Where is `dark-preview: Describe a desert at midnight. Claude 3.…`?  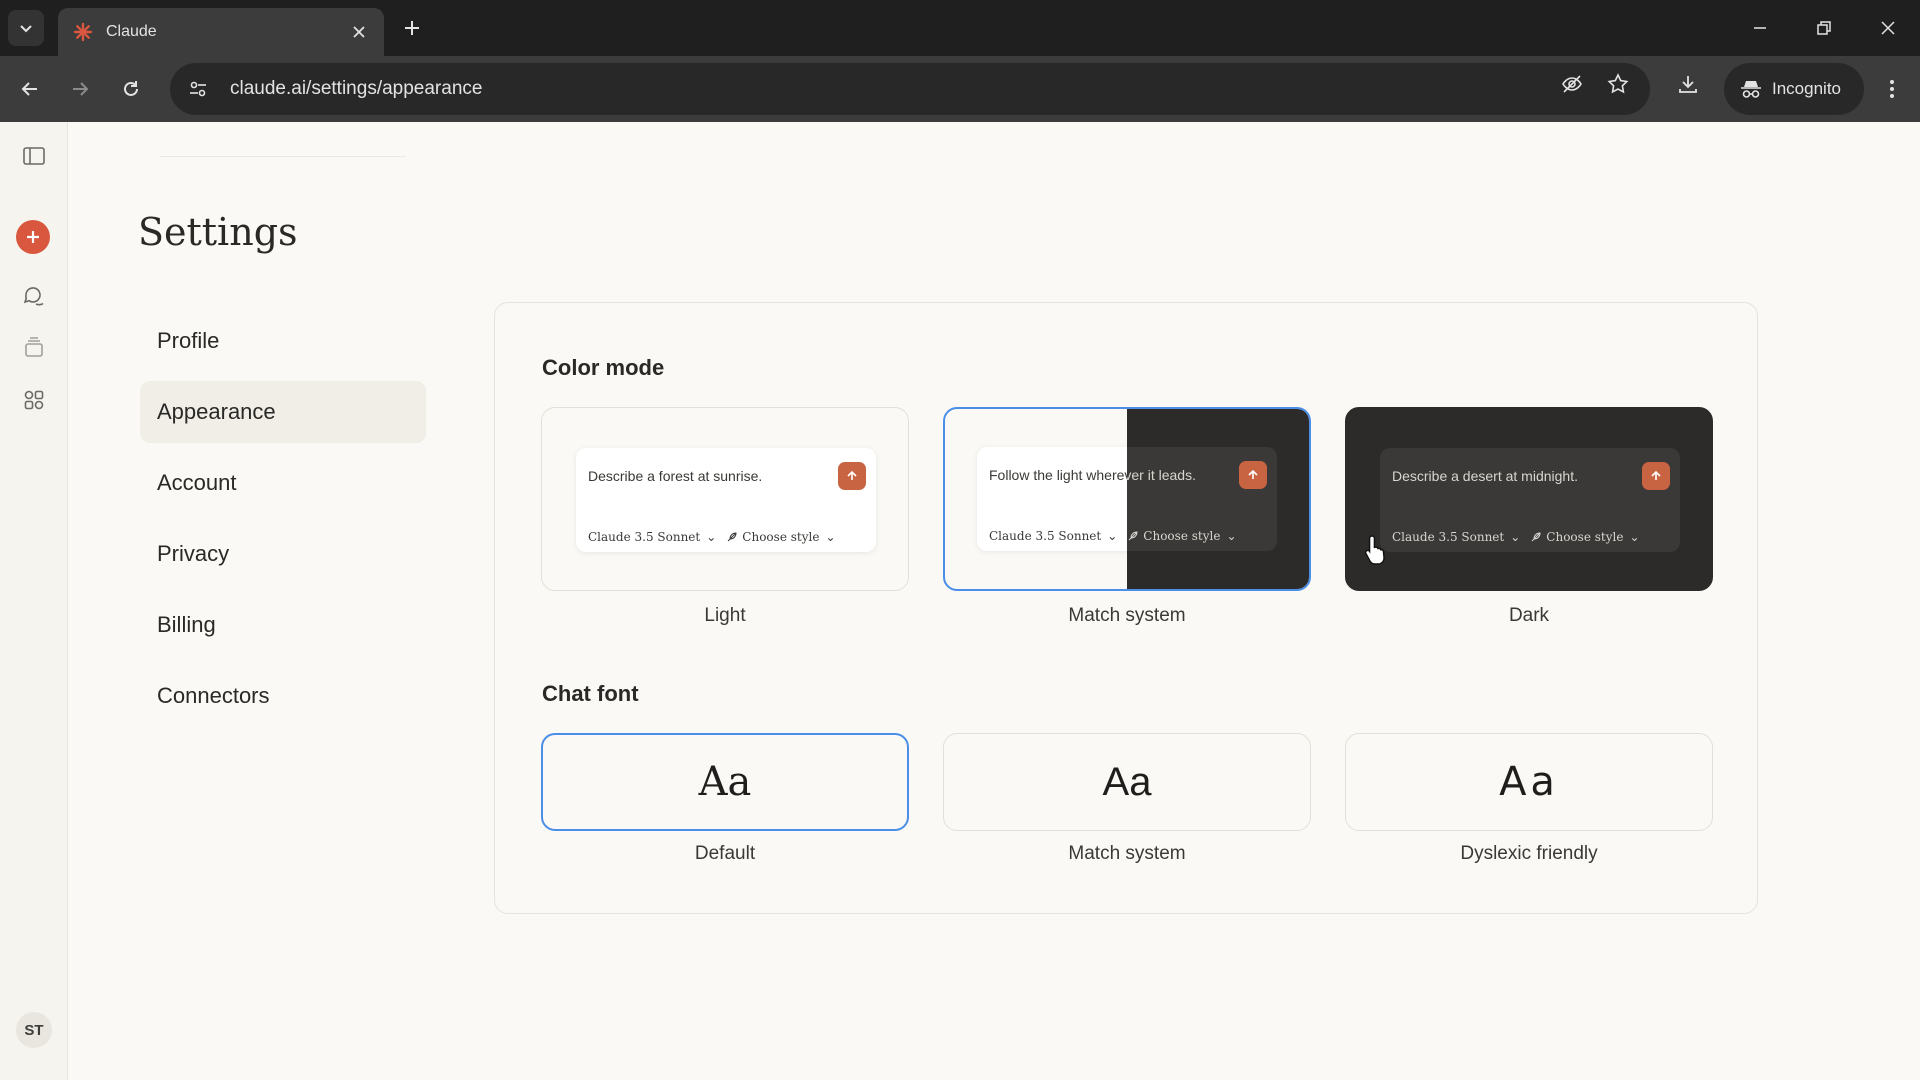
dark-preview: Describe a desert at midnight. Claude 3.… is located at coordinates (1530, 500).